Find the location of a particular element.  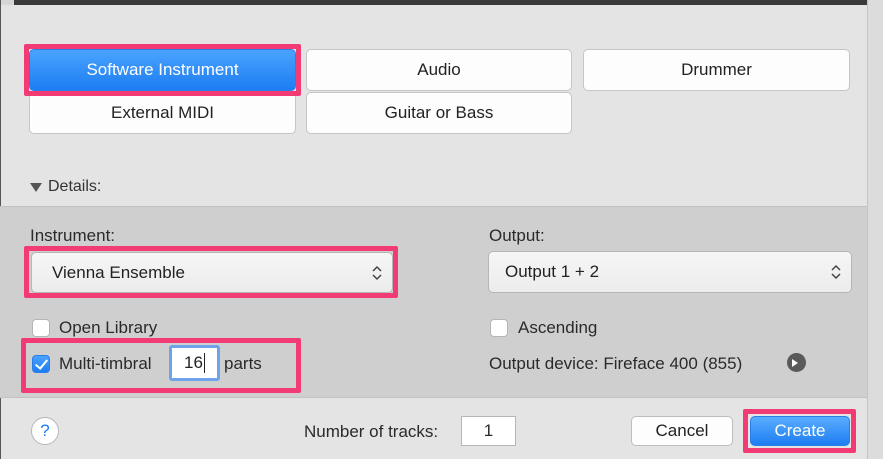

multitimbral-checkbox is located at coordinates (41, 364).